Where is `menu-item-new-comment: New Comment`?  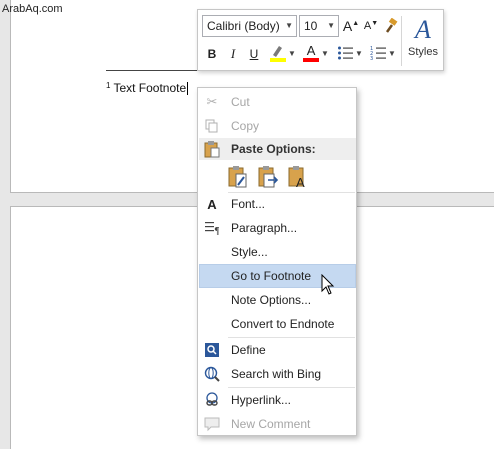
menu-item-new-comment: New Comment is located at coordinates (277, 424).